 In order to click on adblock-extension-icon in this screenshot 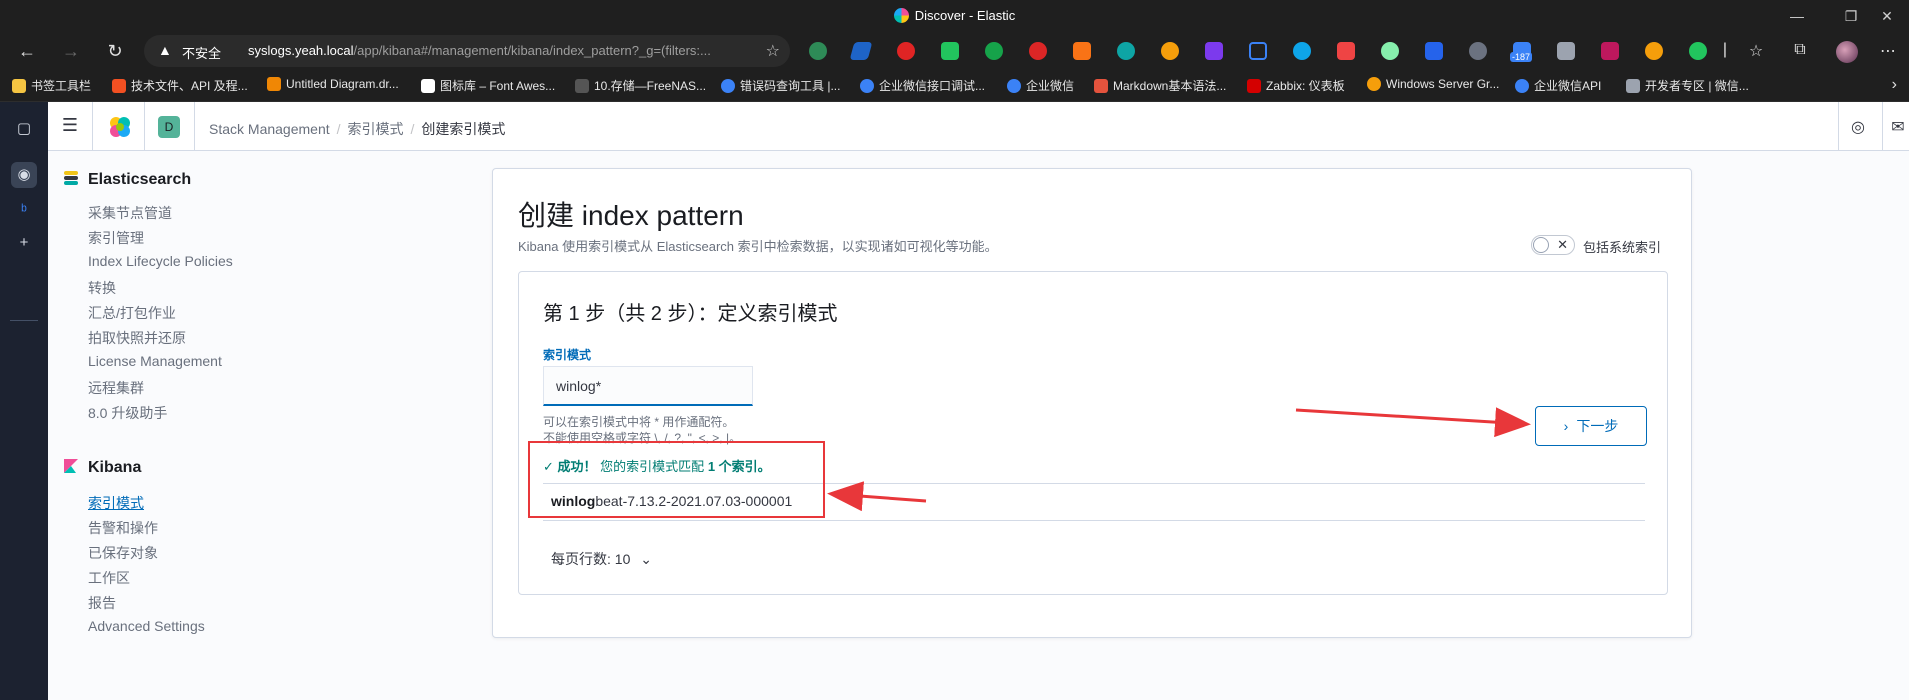, I will do `click(1038, 51)`.